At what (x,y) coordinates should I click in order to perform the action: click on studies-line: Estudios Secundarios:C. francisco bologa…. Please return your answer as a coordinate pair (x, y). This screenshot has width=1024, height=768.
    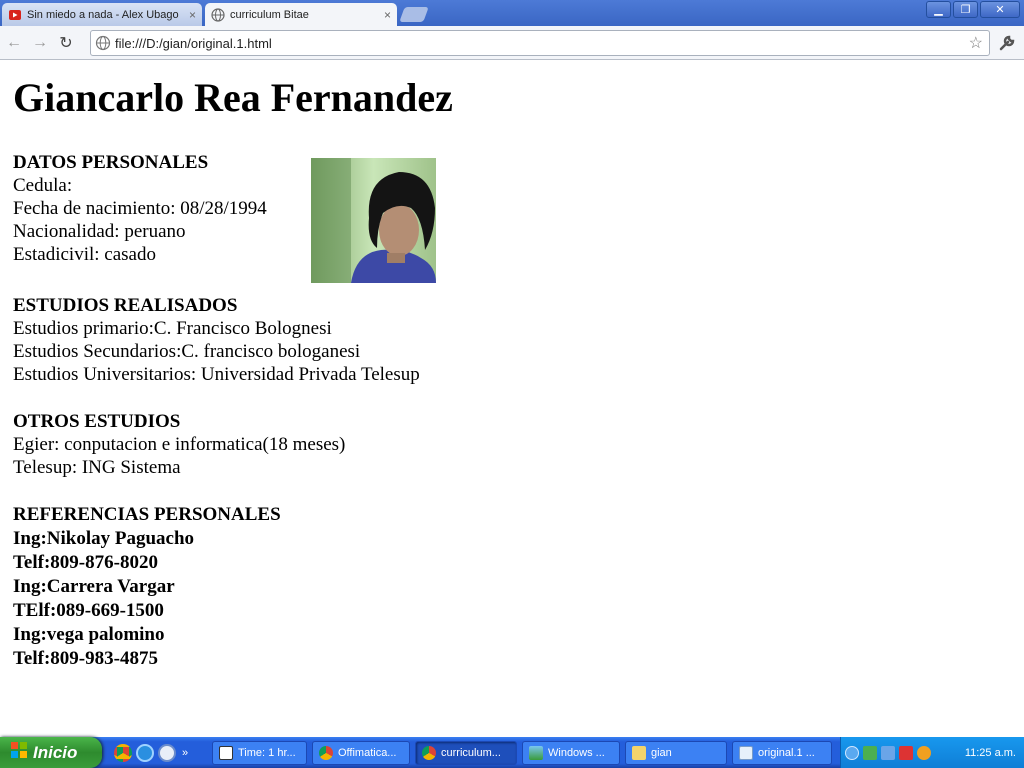
    Looking at the image, I should click on (187, 351).